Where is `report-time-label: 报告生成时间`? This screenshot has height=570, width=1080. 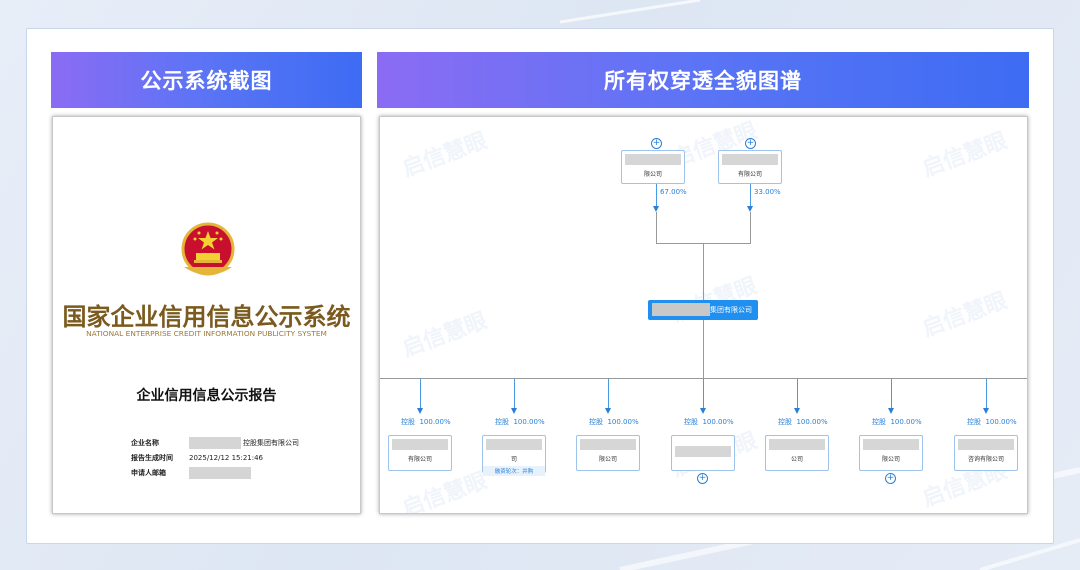
report-time-label: 报告生成时间 is located at coordinates (152, 458).